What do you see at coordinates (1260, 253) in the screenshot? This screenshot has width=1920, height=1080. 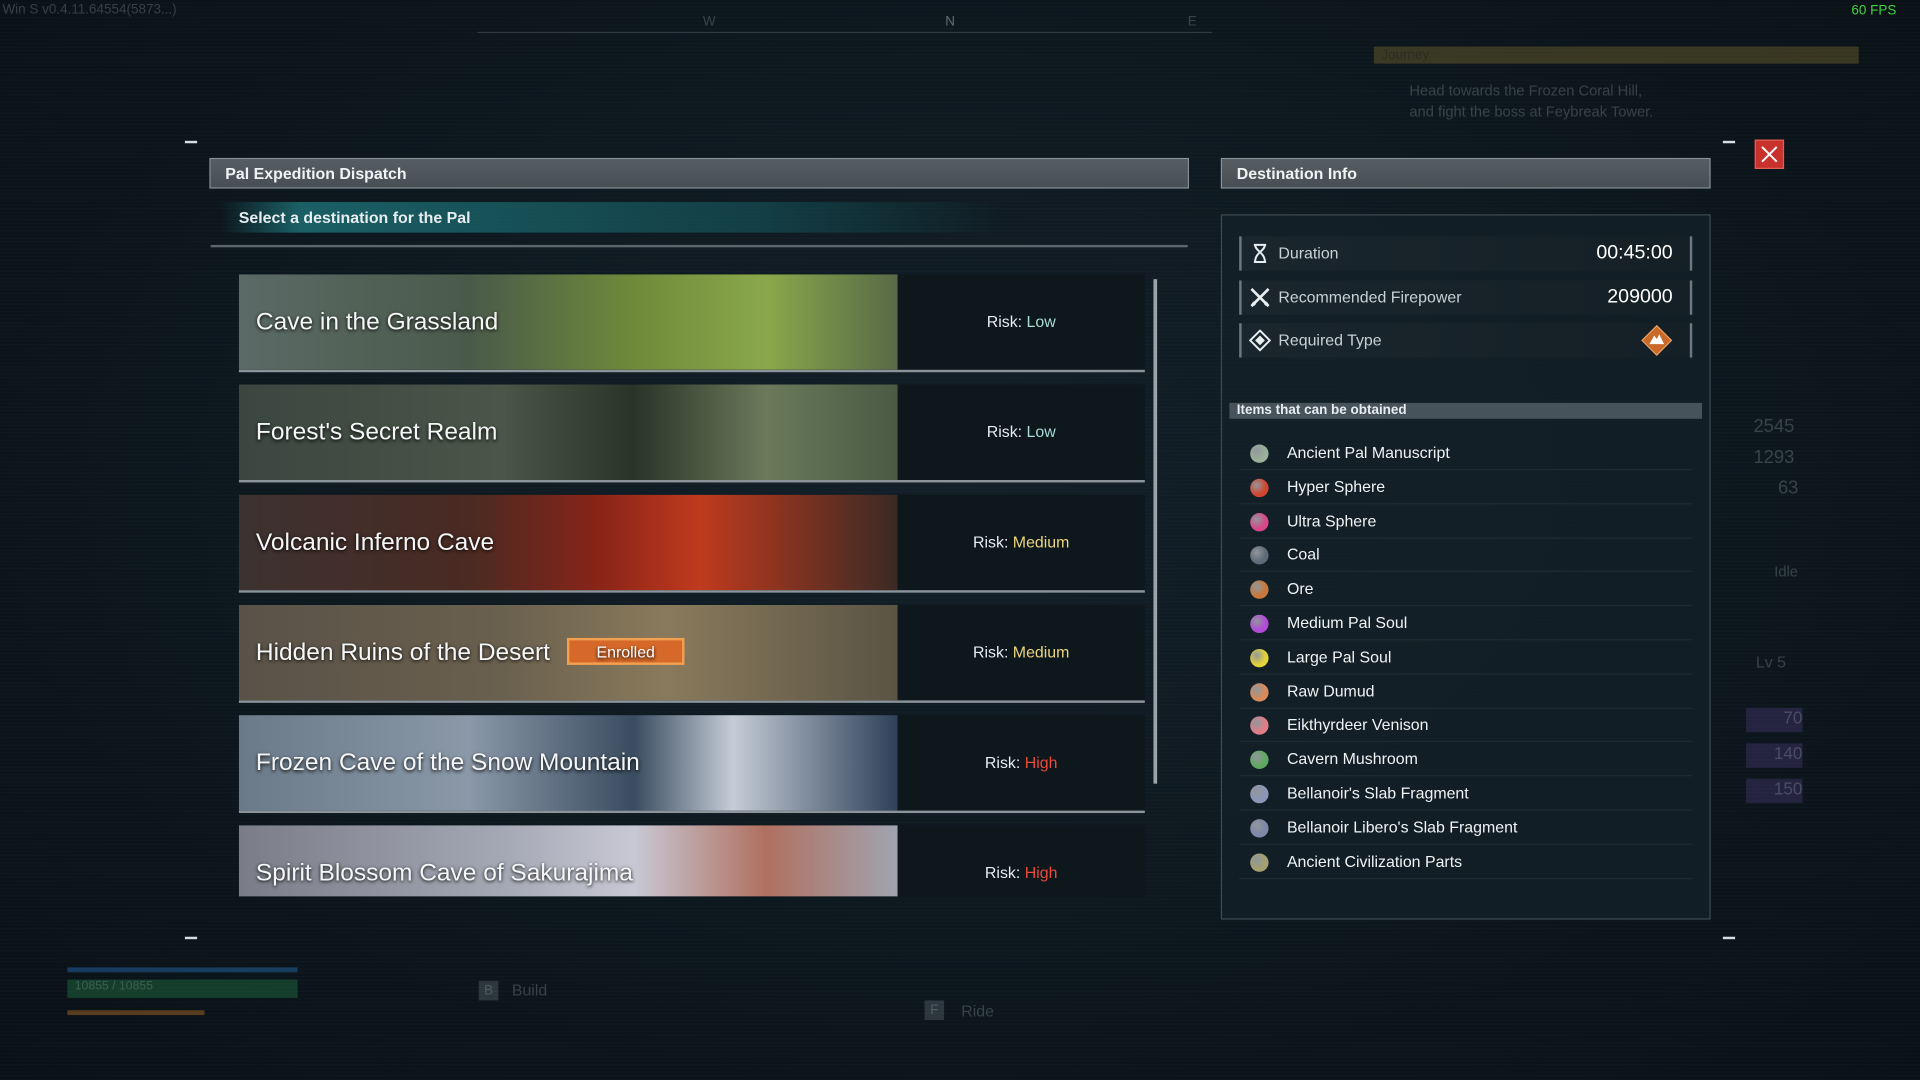 I see `hourglass-icon` at bounding box center [1260, 253].